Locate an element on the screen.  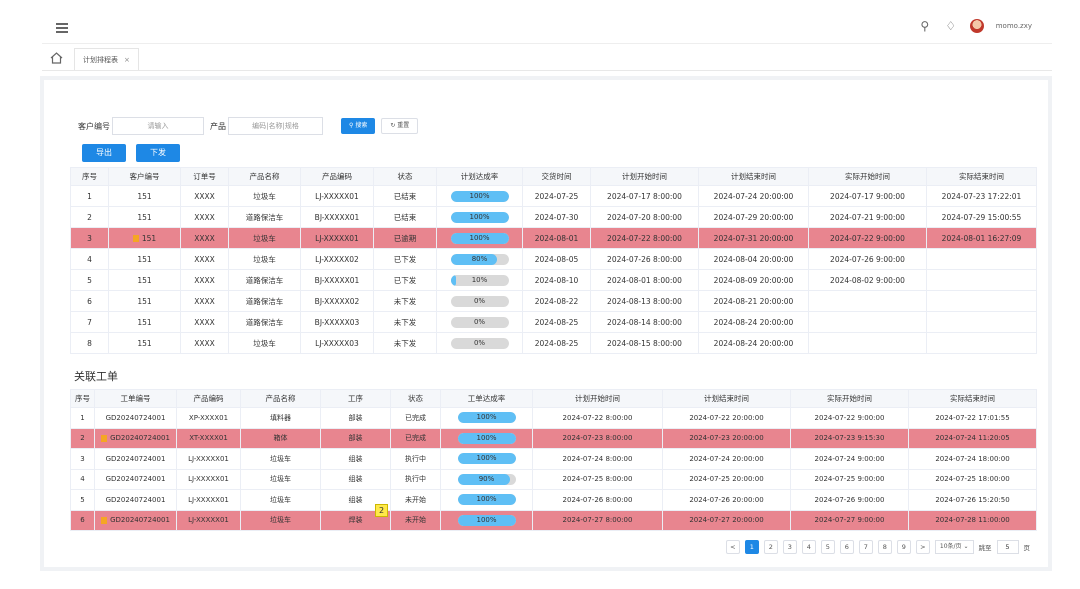
column-header: 工序 is located at coordinates (355, 398).